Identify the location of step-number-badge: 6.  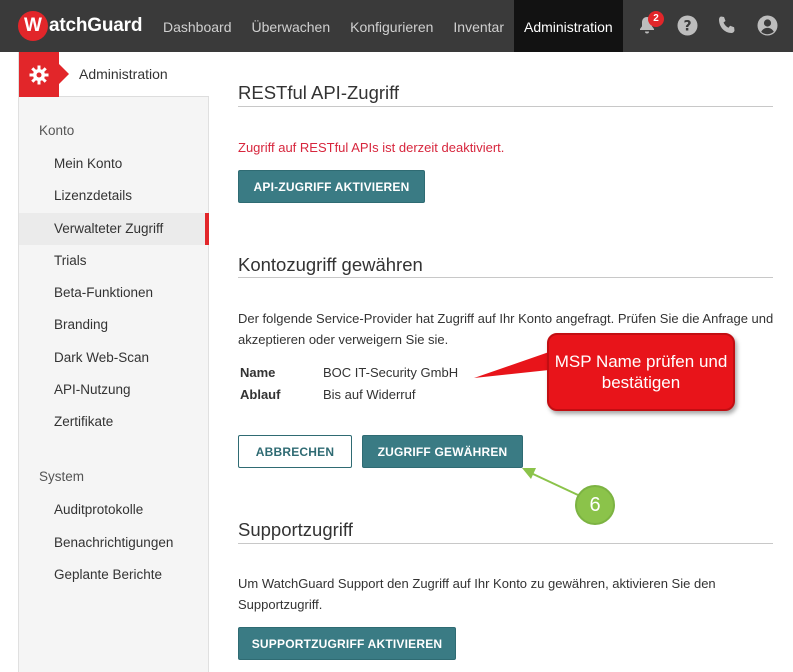
(595, 505).